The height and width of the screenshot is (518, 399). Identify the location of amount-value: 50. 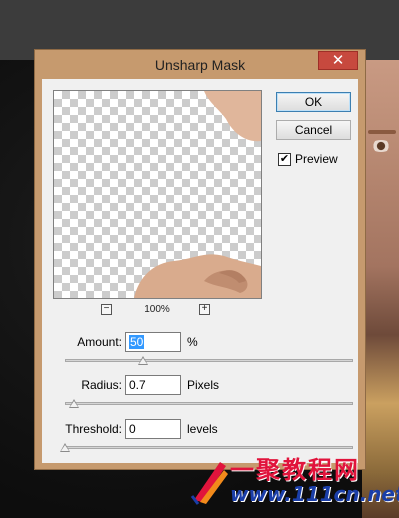
(137, 342).